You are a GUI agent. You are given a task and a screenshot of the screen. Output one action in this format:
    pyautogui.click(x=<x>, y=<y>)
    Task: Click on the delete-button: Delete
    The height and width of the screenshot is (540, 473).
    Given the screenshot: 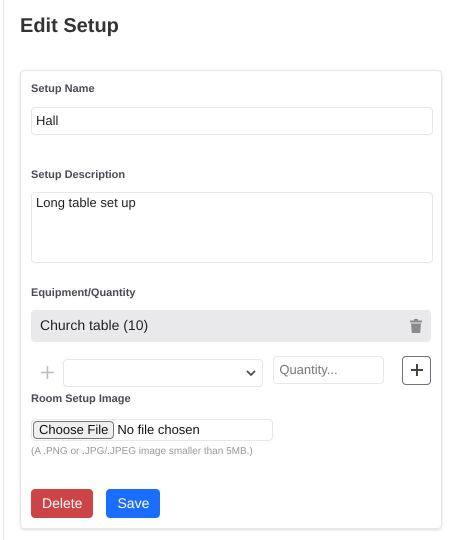 What is the action you would take?
    pyautogui.click(x=62, y=503)
    